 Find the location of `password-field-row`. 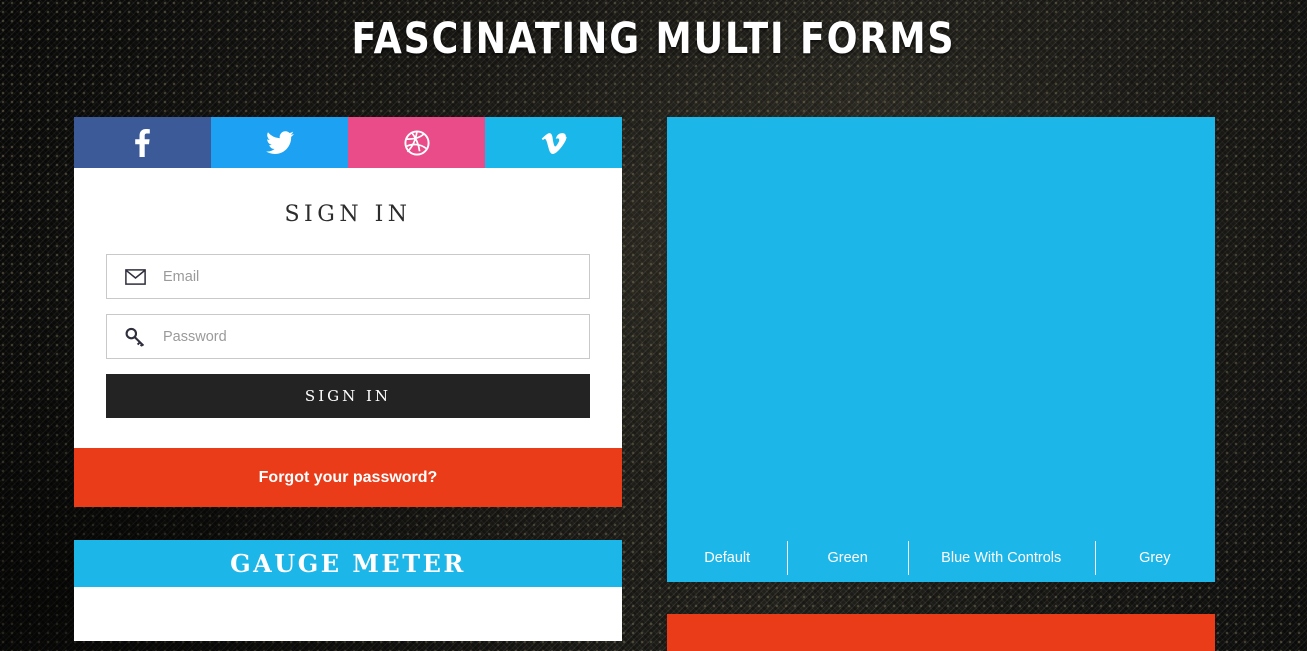

password-field-row is located at coordinates (348, 336).